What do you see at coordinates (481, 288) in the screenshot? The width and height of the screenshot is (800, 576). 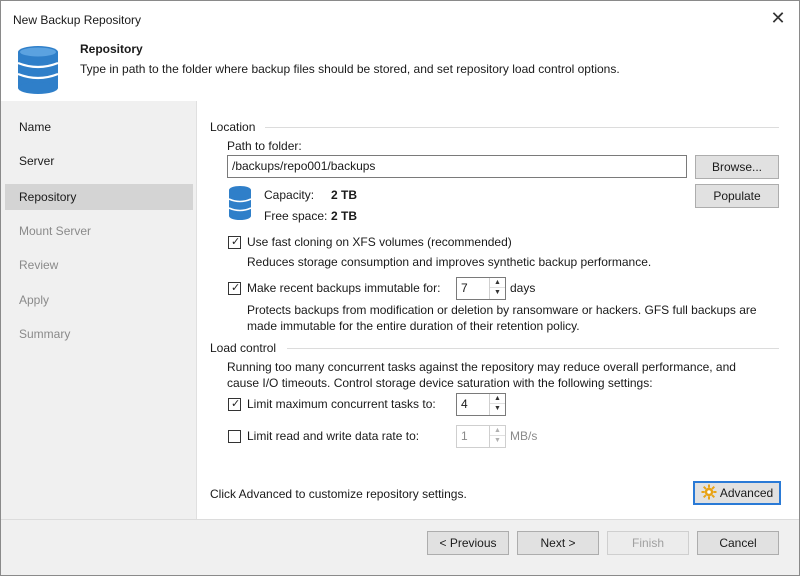 I see `immutable-days-stepper: 7 ▲ ▼` at bounding box center [481, 288].